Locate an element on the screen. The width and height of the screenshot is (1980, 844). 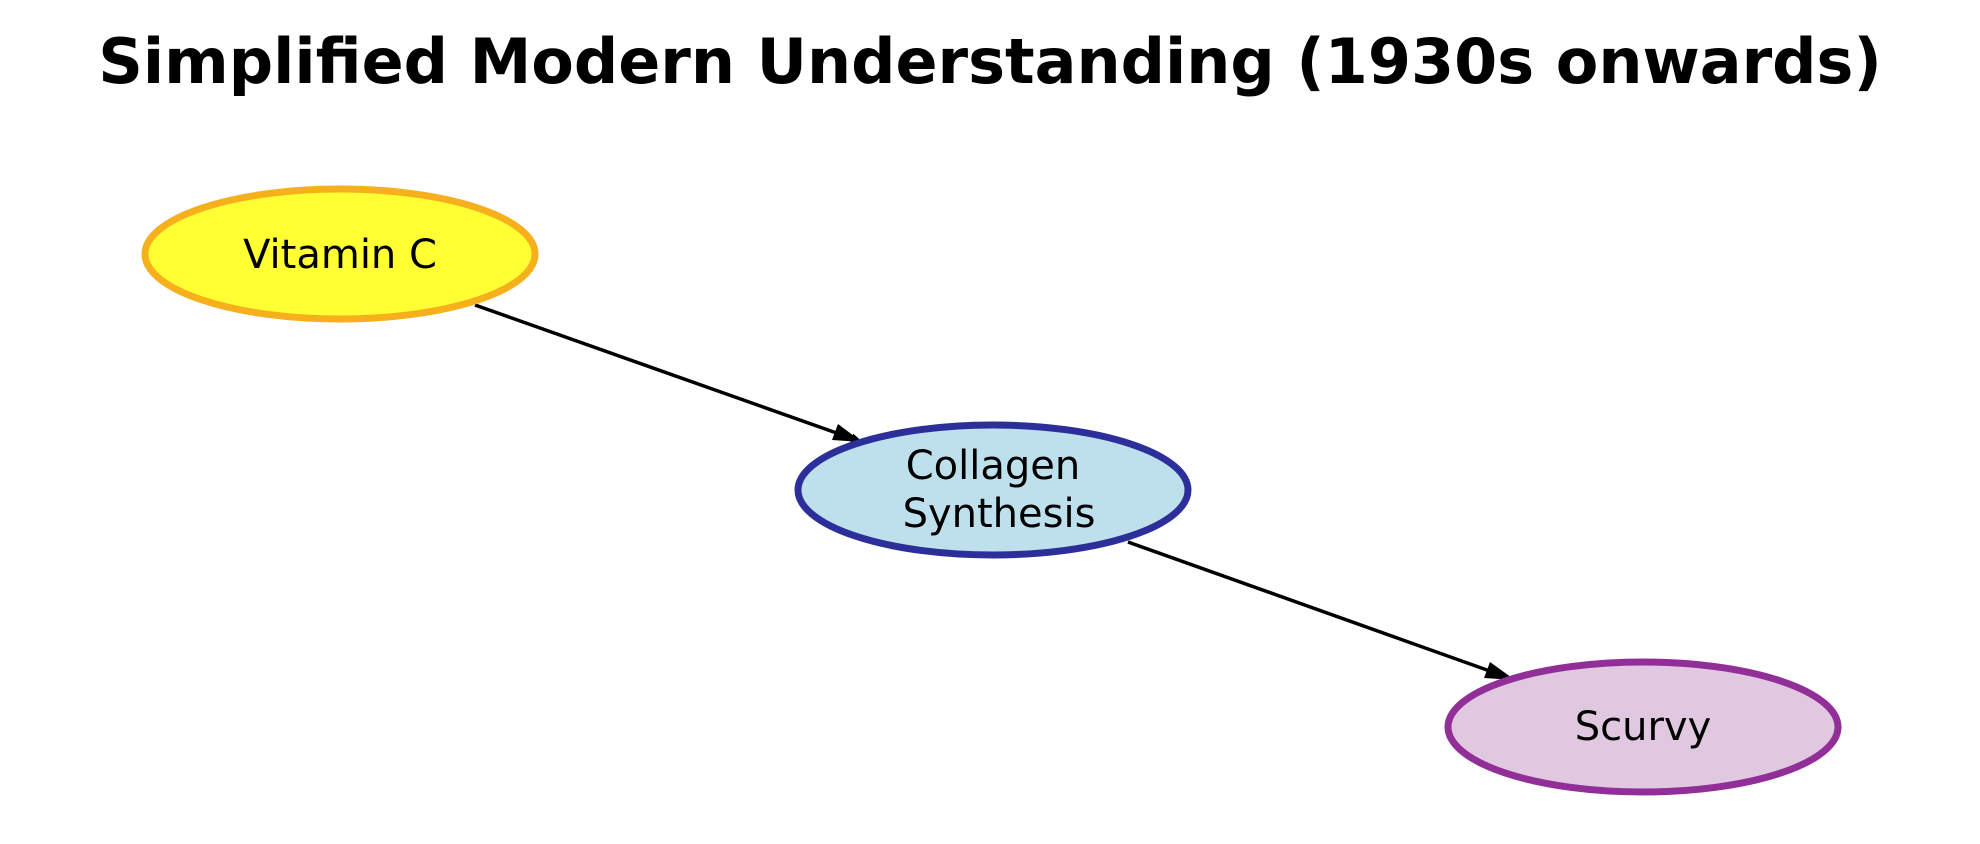
edge-collagen-to-scurvy is located at coordinates (1321, 611).